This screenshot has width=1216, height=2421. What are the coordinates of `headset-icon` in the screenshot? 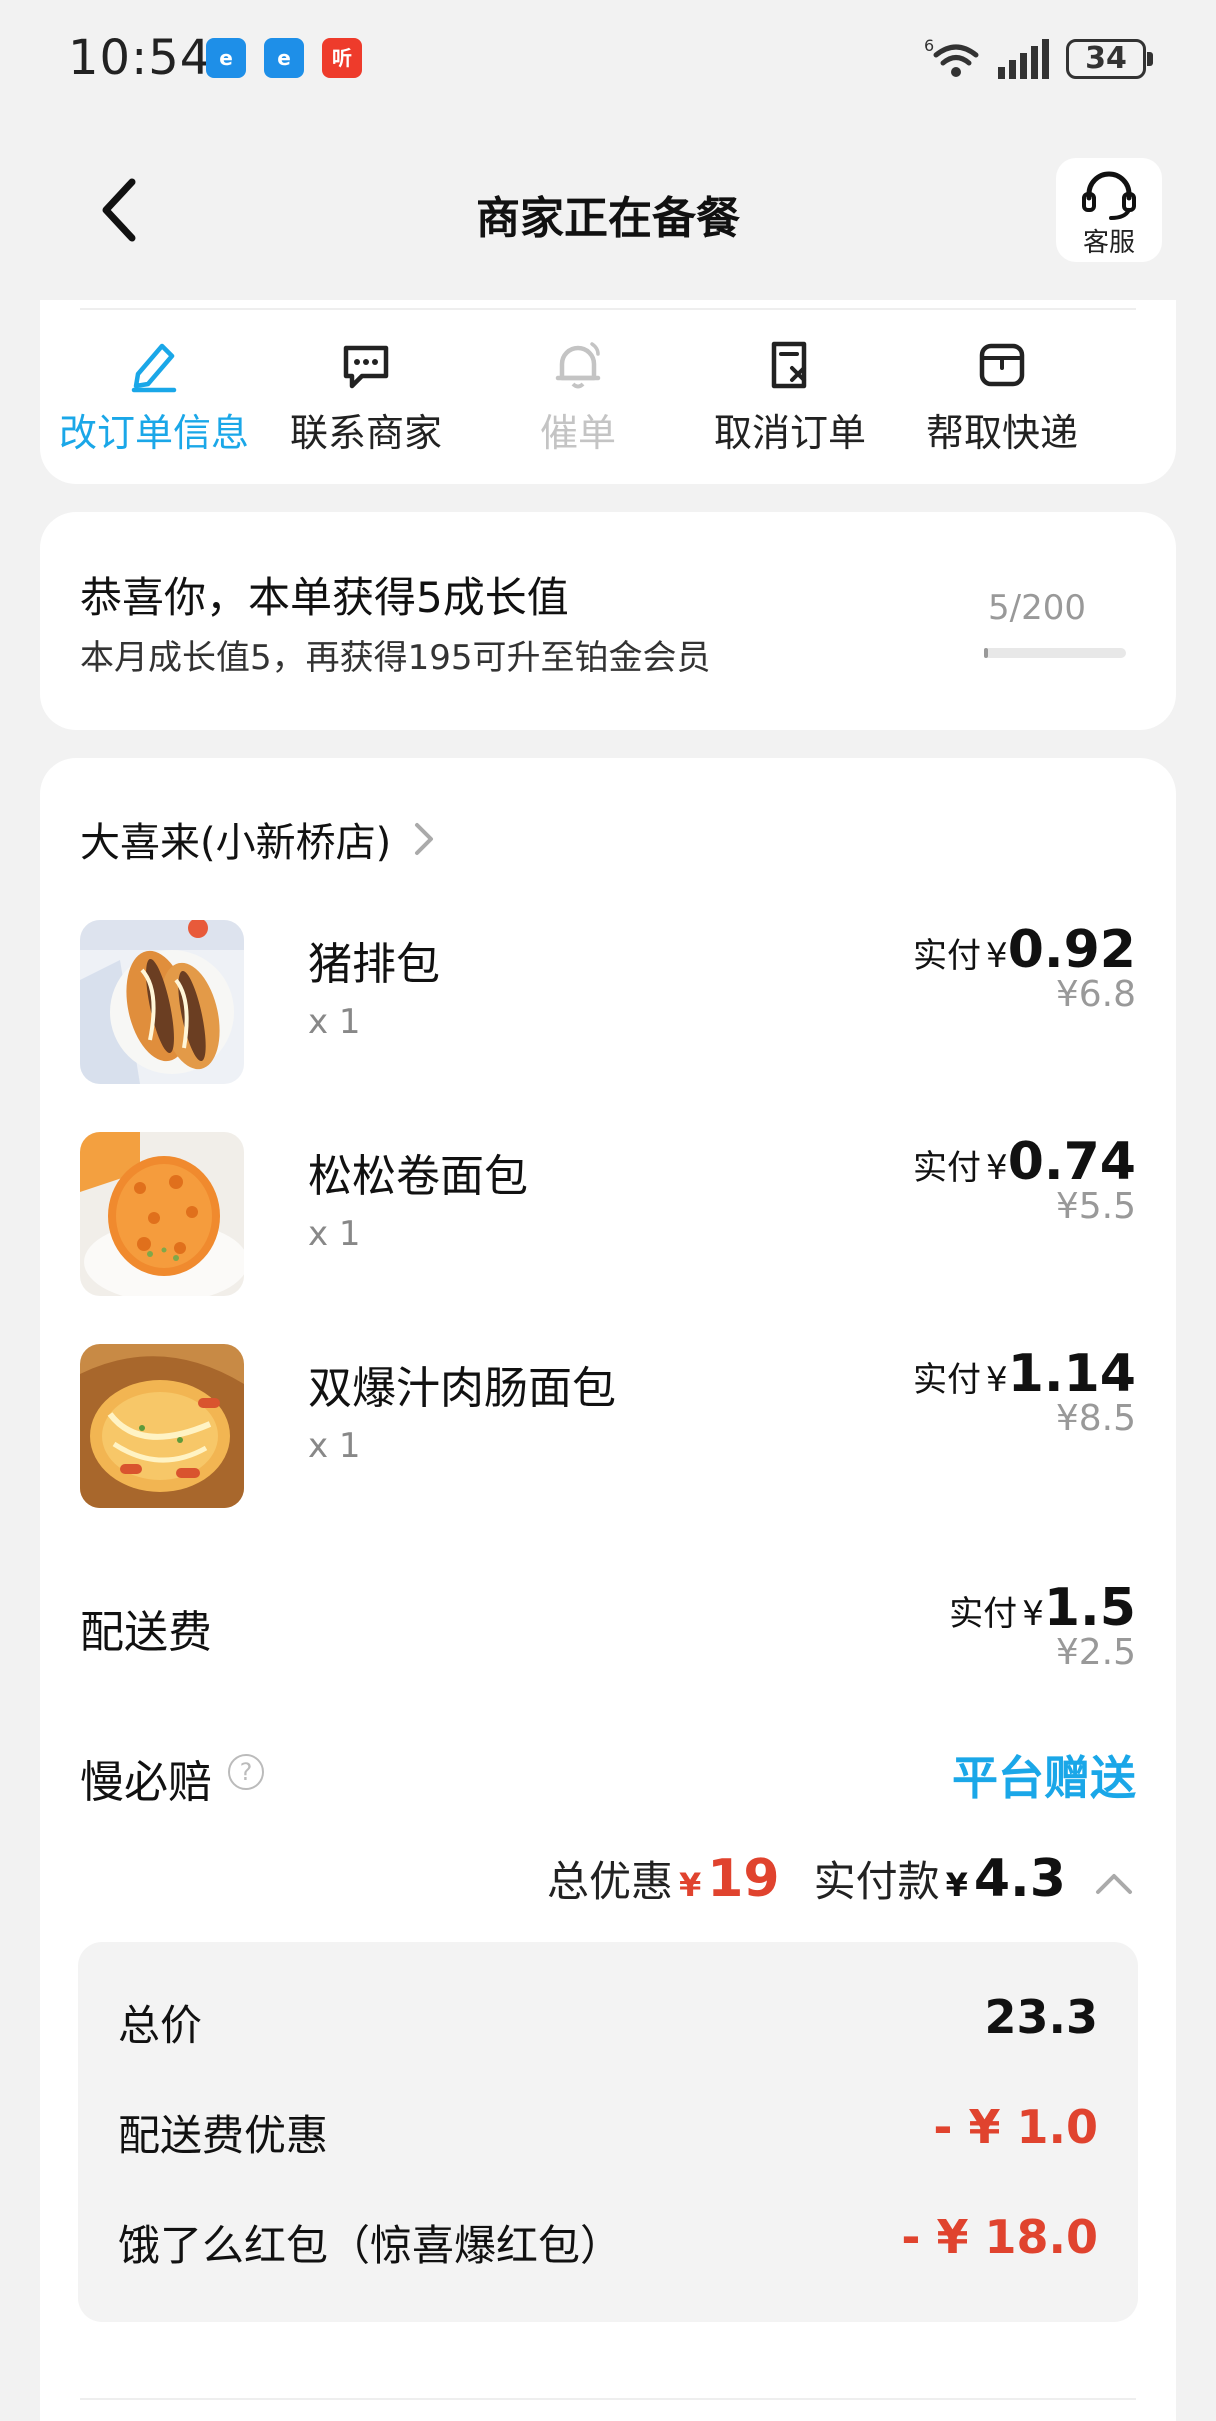 It's located at (1109, 195).